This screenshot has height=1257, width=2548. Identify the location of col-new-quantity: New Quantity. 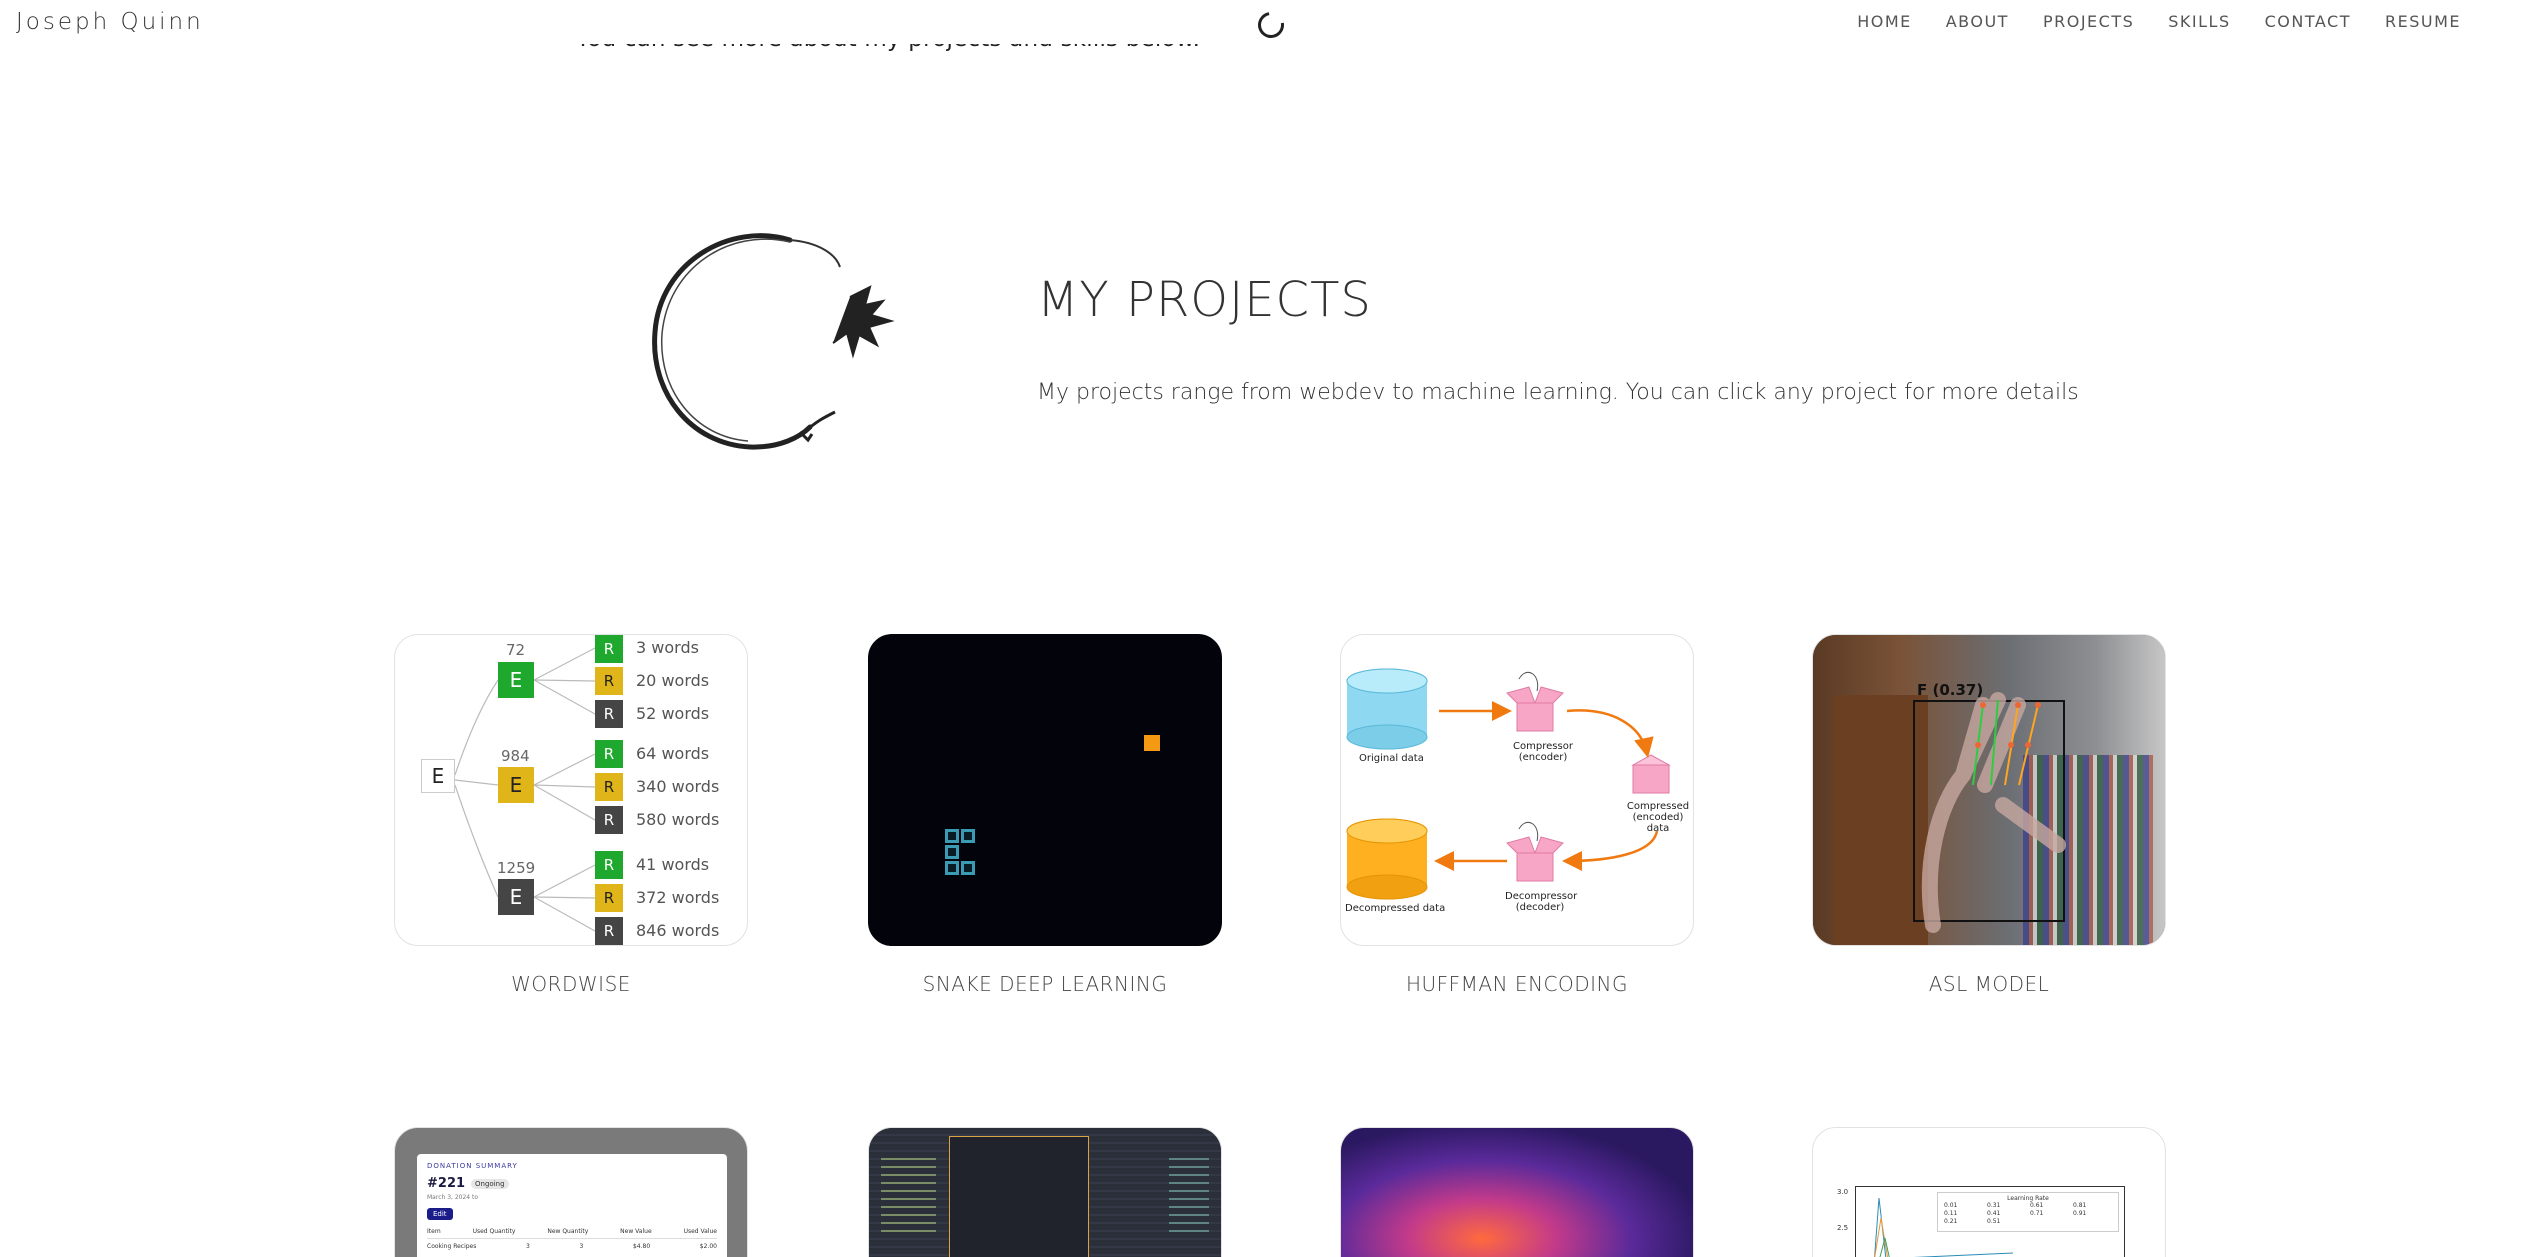
(568, 1231).